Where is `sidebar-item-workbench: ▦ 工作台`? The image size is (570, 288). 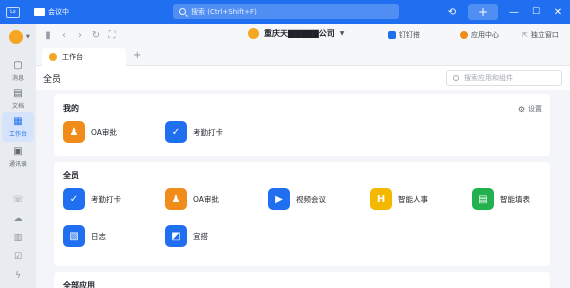
sidebar-item-workbench: ▦ 工作台 is located at coordinates (18, 127).